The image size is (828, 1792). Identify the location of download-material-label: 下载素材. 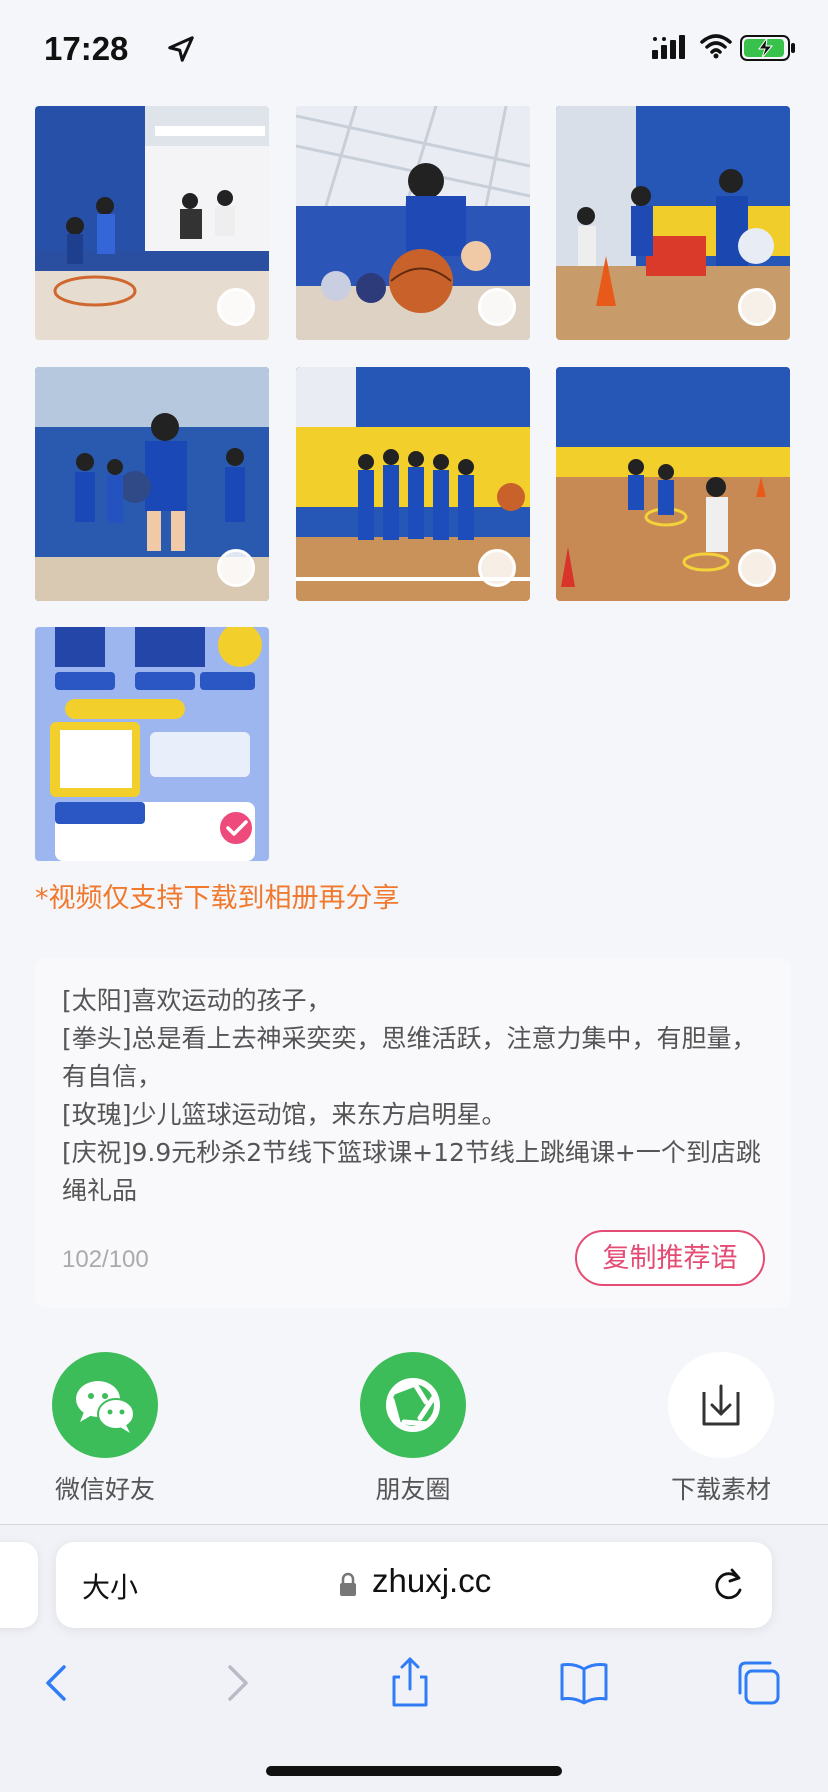
(720, 1489).